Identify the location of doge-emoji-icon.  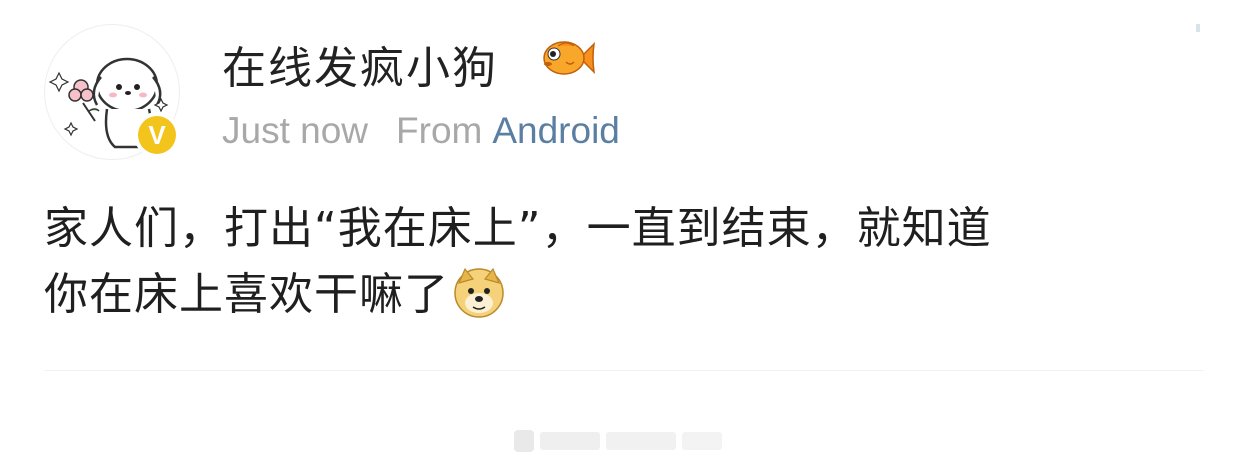
(479, 292).